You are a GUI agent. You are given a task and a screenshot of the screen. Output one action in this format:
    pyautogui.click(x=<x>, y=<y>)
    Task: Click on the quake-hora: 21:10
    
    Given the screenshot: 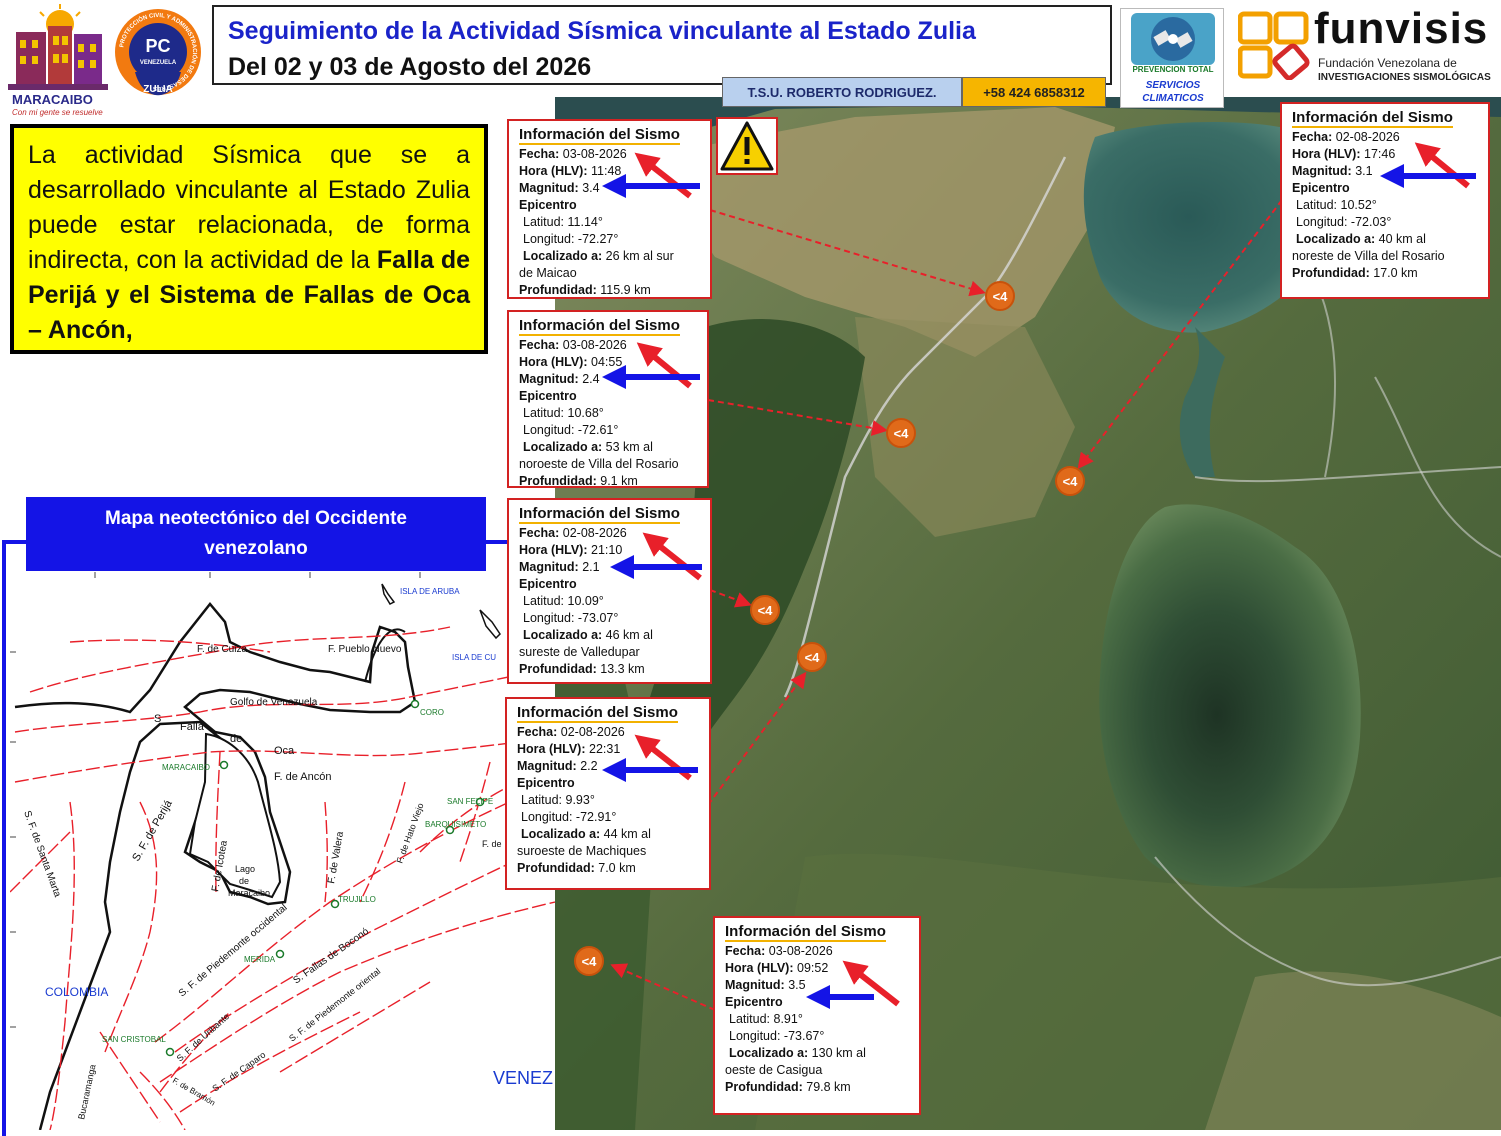 What is the action you would take?
    pyautogui.click(x=607, y=550)
    